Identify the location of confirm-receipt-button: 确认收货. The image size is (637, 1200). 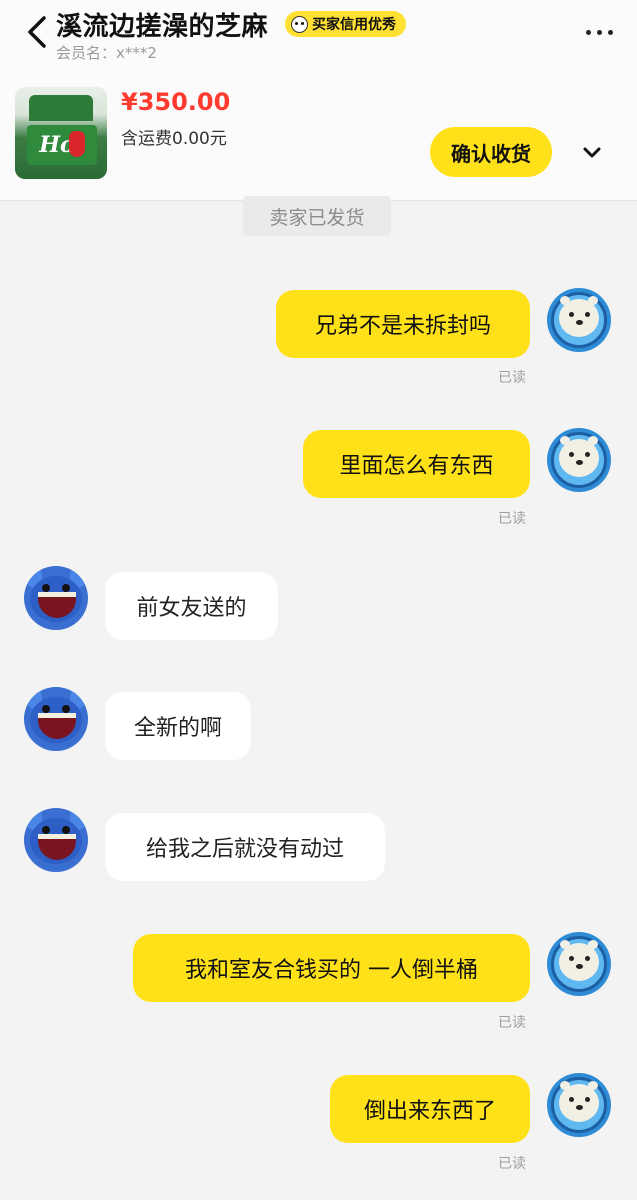
(491, 152).